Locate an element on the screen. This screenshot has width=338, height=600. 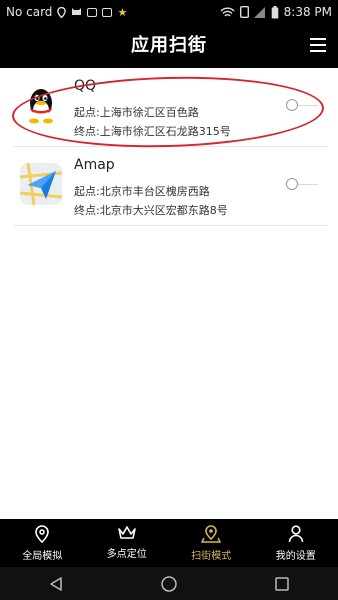
status-left: No card ★ is located at coordinates (66, 12).